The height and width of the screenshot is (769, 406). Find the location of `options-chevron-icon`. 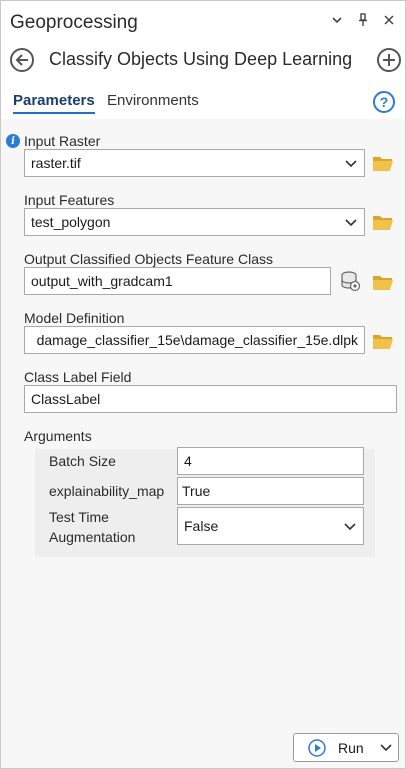

options-chevron-icon is located at coordinates (337, 20).